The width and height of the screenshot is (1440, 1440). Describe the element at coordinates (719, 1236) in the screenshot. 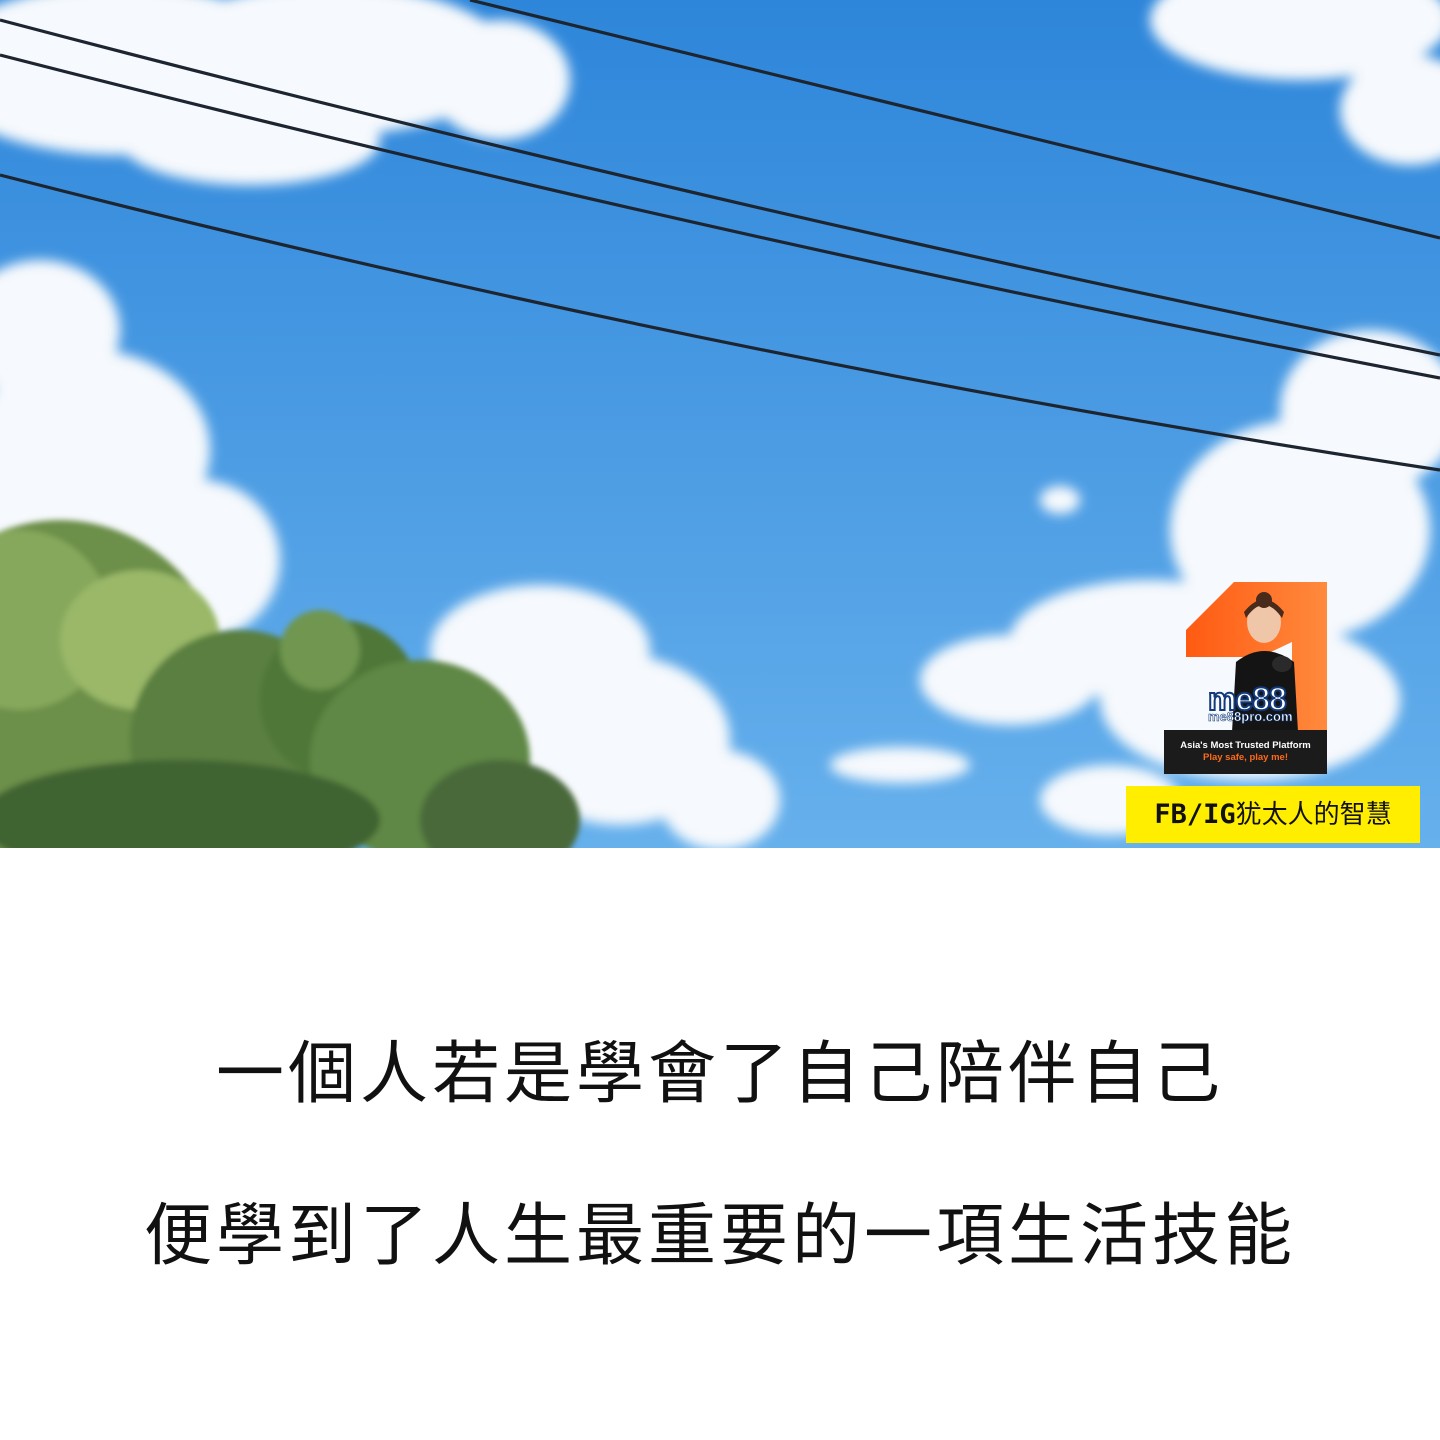

I see `caption-line-2: 便學到了人生最重要的一項生活技能` at that location.